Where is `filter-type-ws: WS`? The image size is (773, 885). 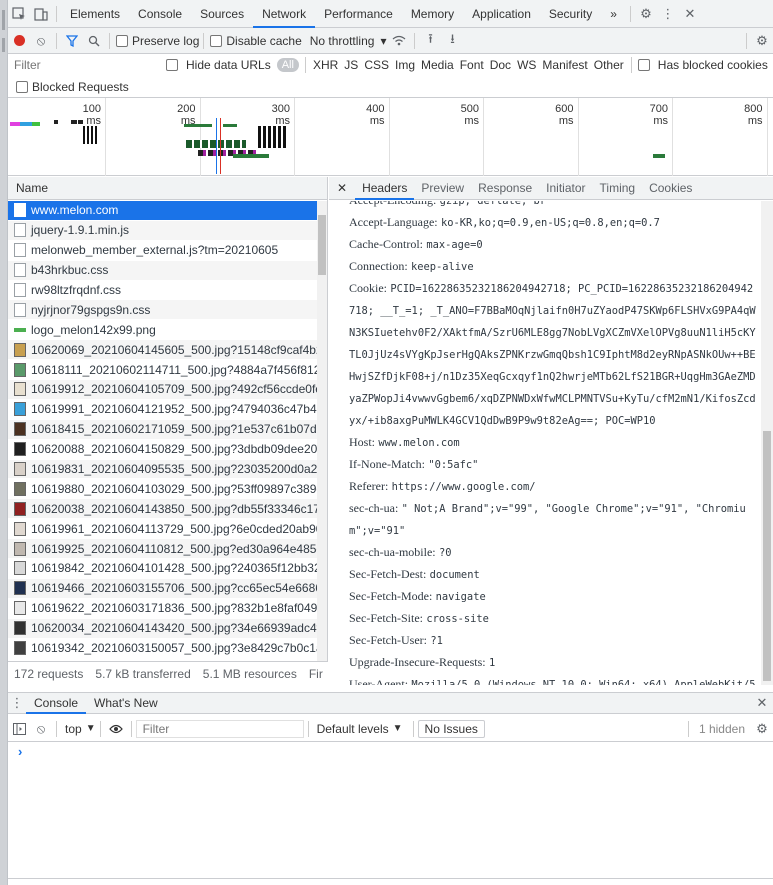
filter-type-ws: WS is located at coordinates (526, 65).